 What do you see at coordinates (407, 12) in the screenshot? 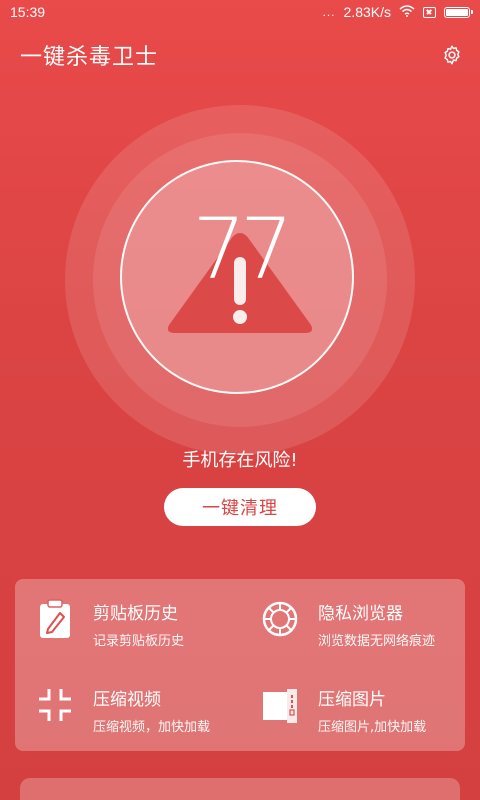
I see `wifi-icon` at bounding box center [407, 12].